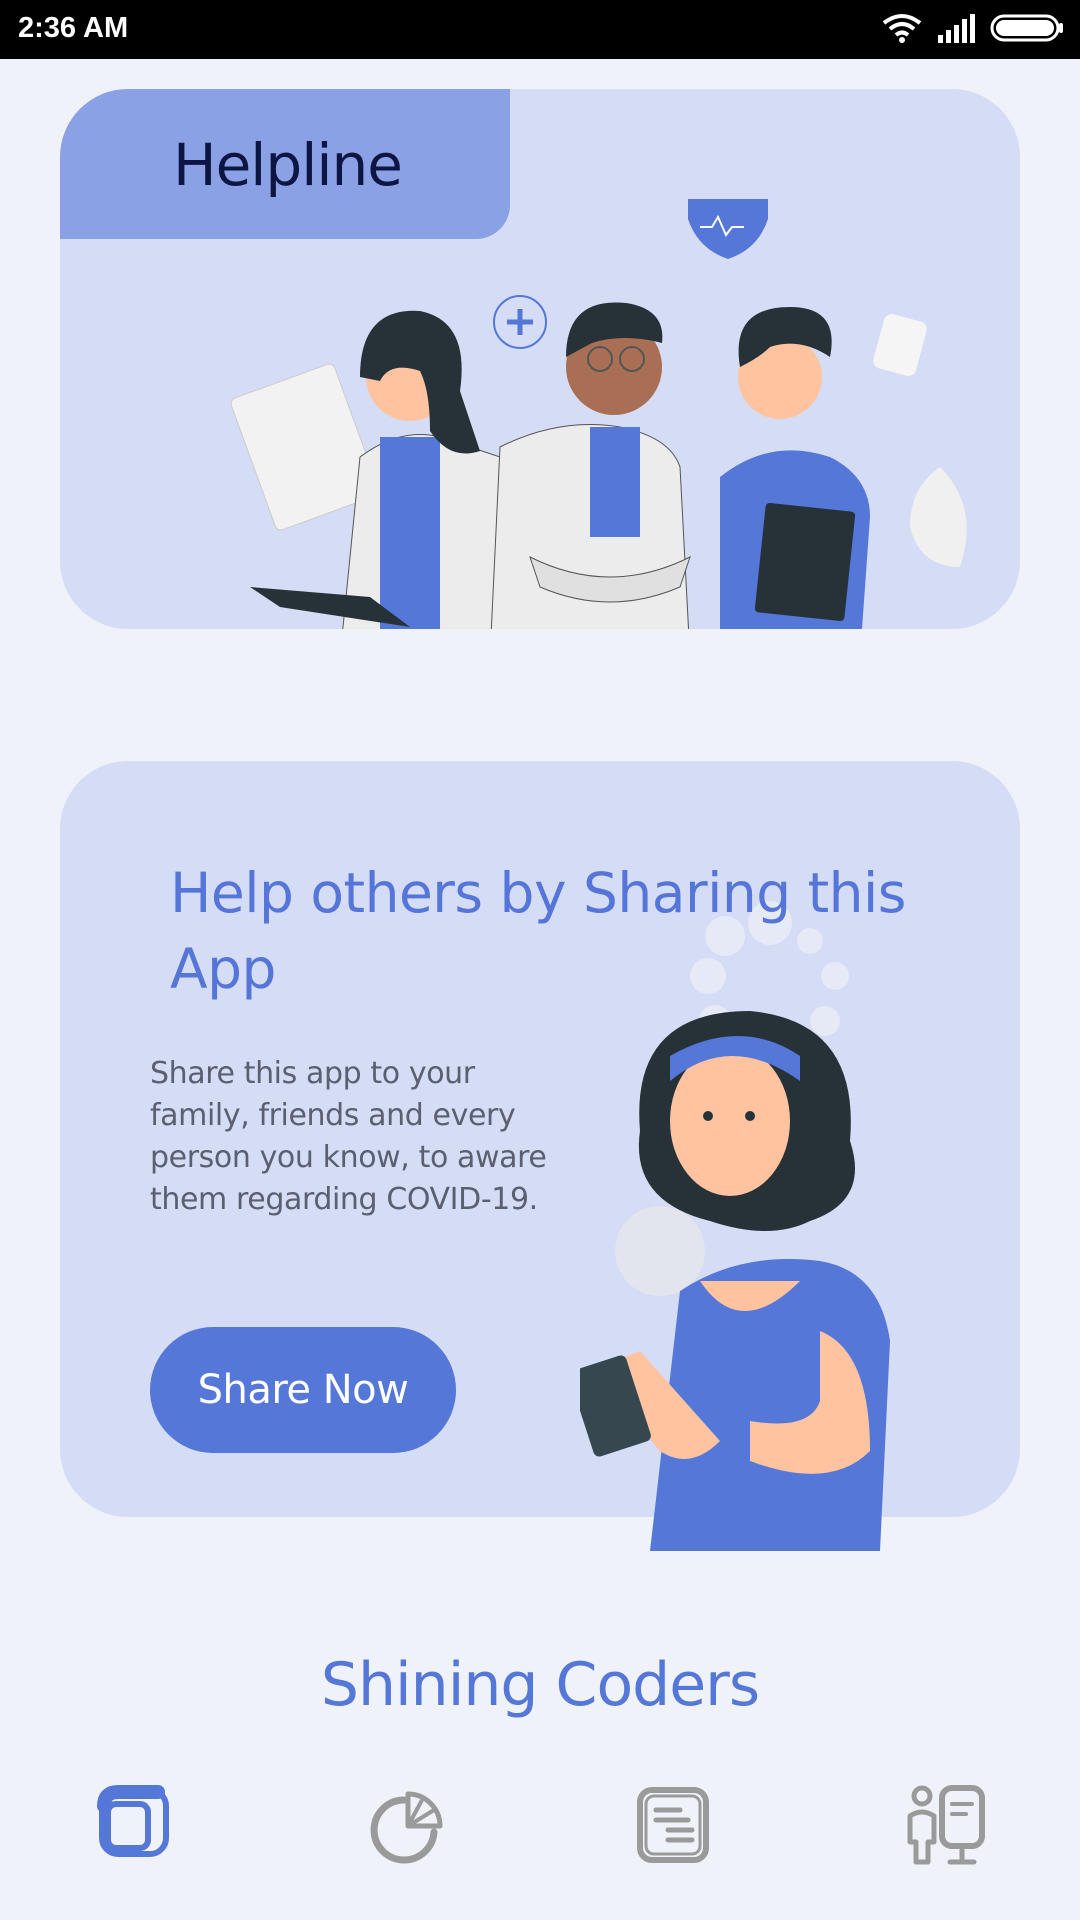 Image resolution: width=1080 pixels, height=1920 pixels. I want to click on nav-news, so click(675, 1825).